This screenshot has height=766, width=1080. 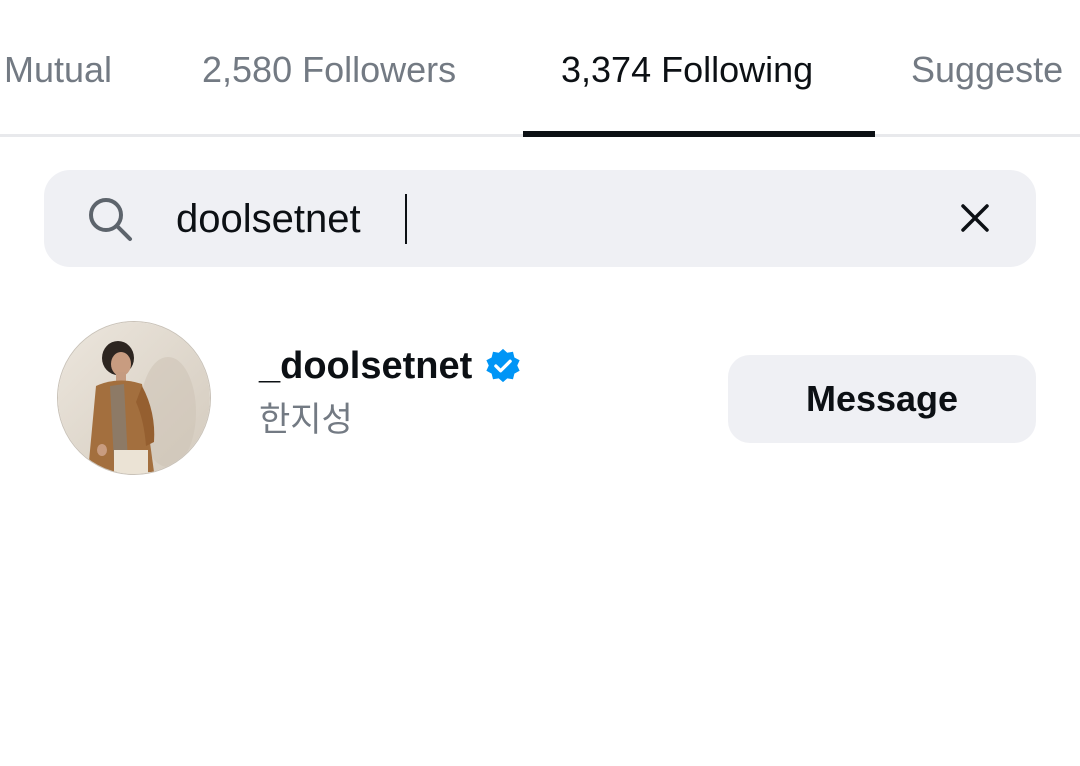 I want to click on text-caret, so click(x=406, y=219).